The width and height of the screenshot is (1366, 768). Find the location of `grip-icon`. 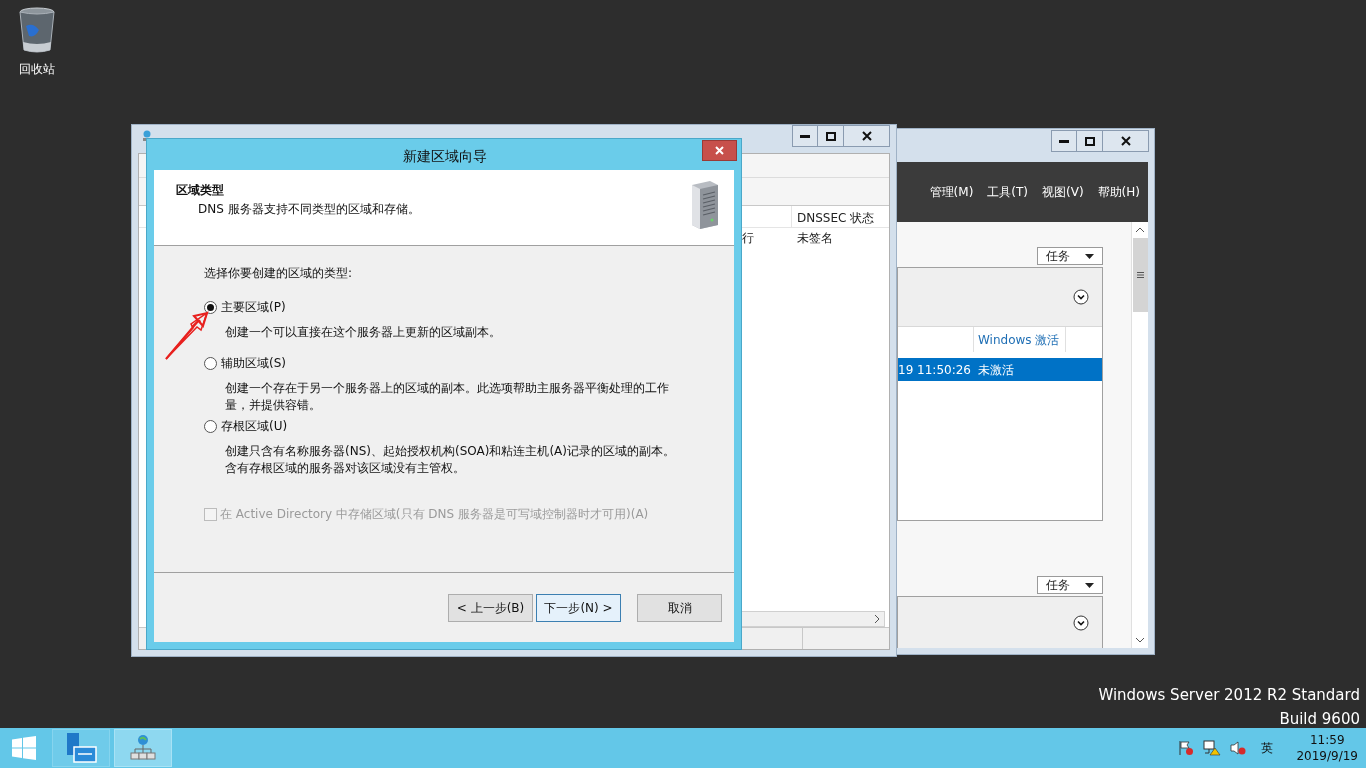

grip-icon is located at coordinates (1140, 275).